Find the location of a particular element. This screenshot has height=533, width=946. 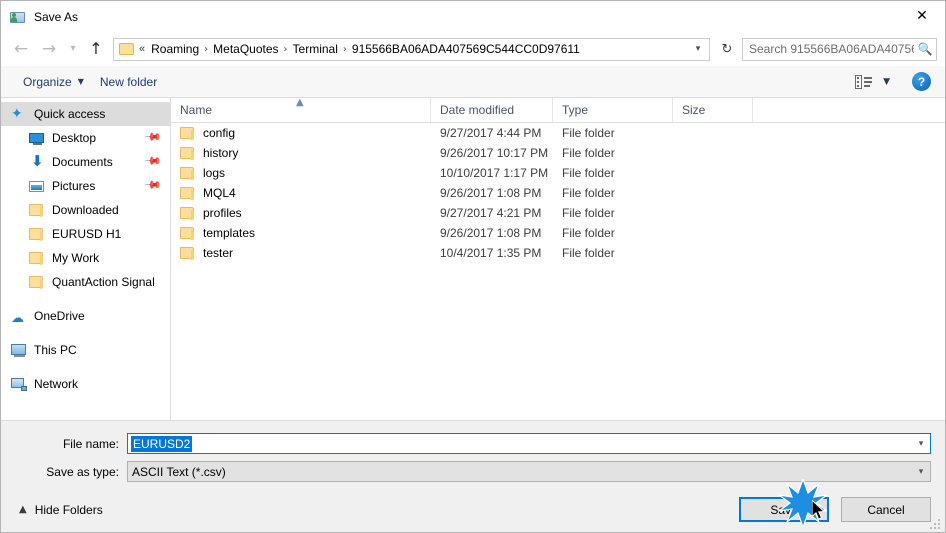

file-name-cell: templates is located at coordinates (301, 233).